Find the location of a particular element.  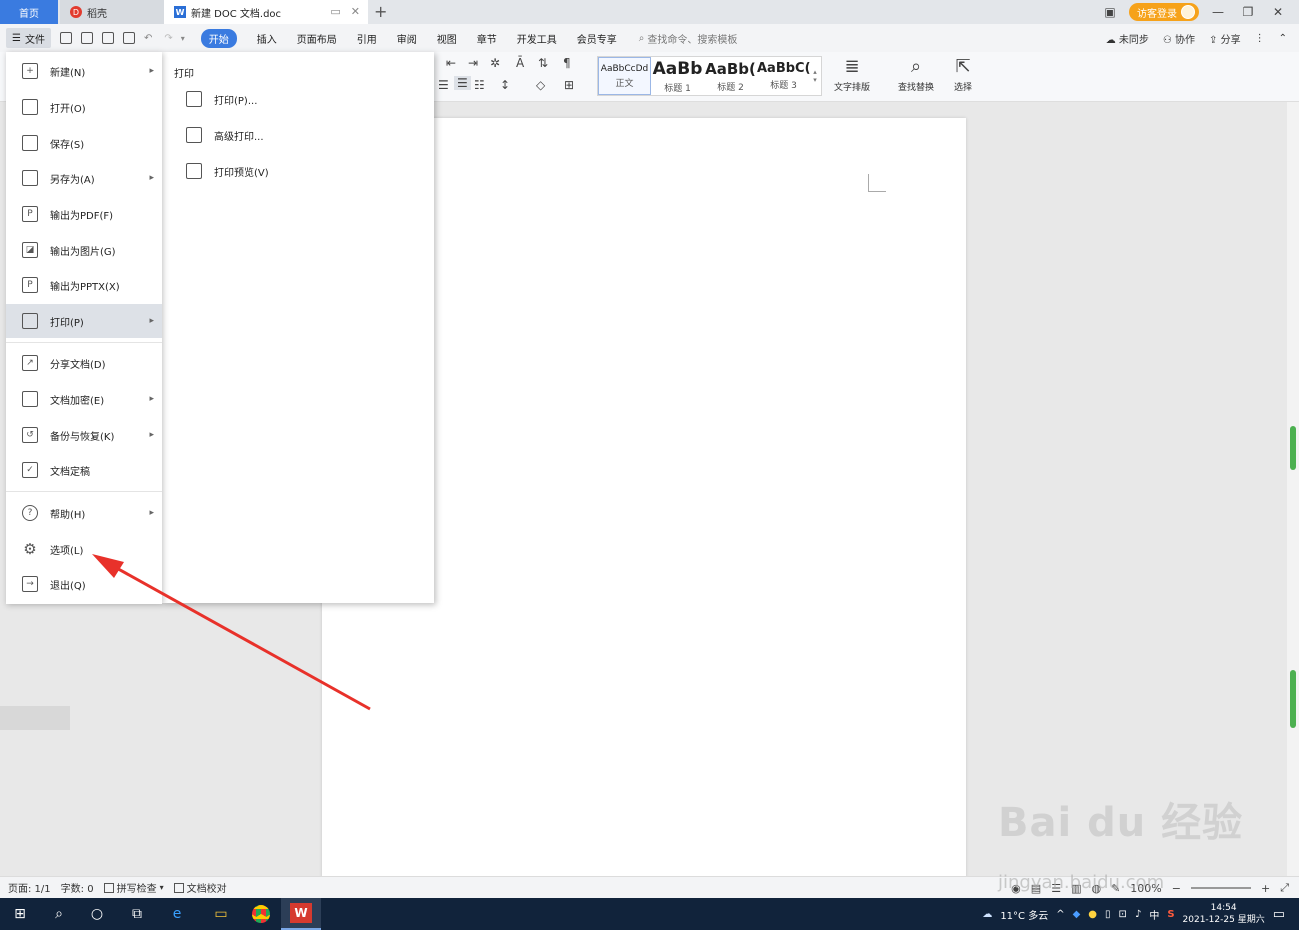

close-window-icon: ✕ is located at coordinates (1278, 12).